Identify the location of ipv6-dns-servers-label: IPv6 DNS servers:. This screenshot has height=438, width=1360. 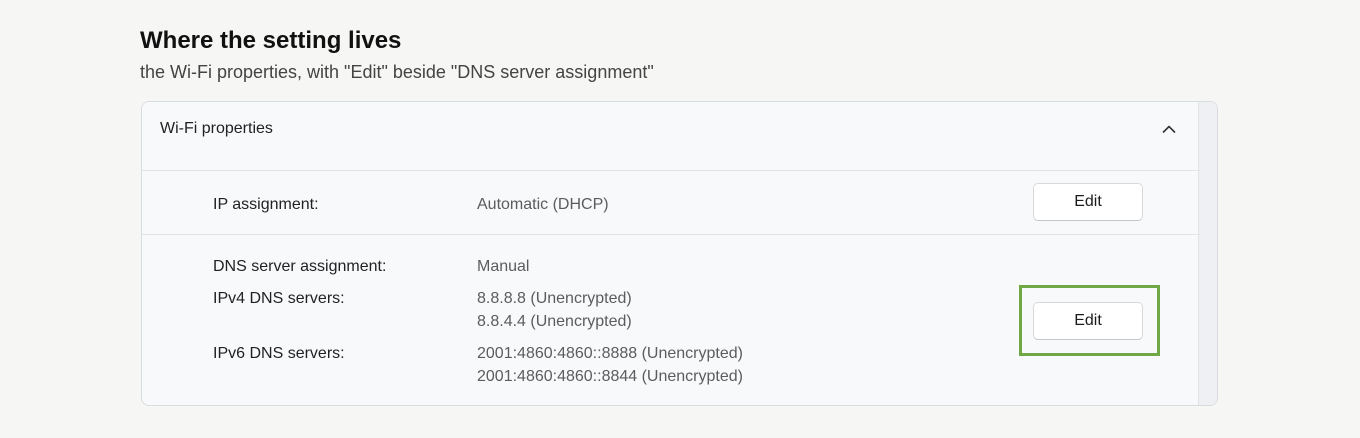
(279, 353).